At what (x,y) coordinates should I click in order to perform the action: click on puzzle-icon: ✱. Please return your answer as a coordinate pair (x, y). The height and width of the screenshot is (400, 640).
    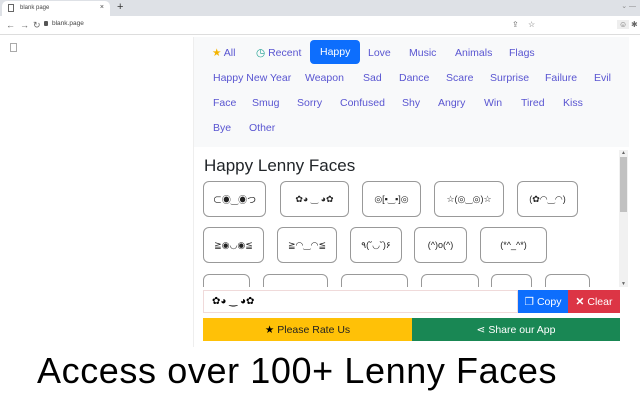
    Looking at the image, I should click on (634, 24).